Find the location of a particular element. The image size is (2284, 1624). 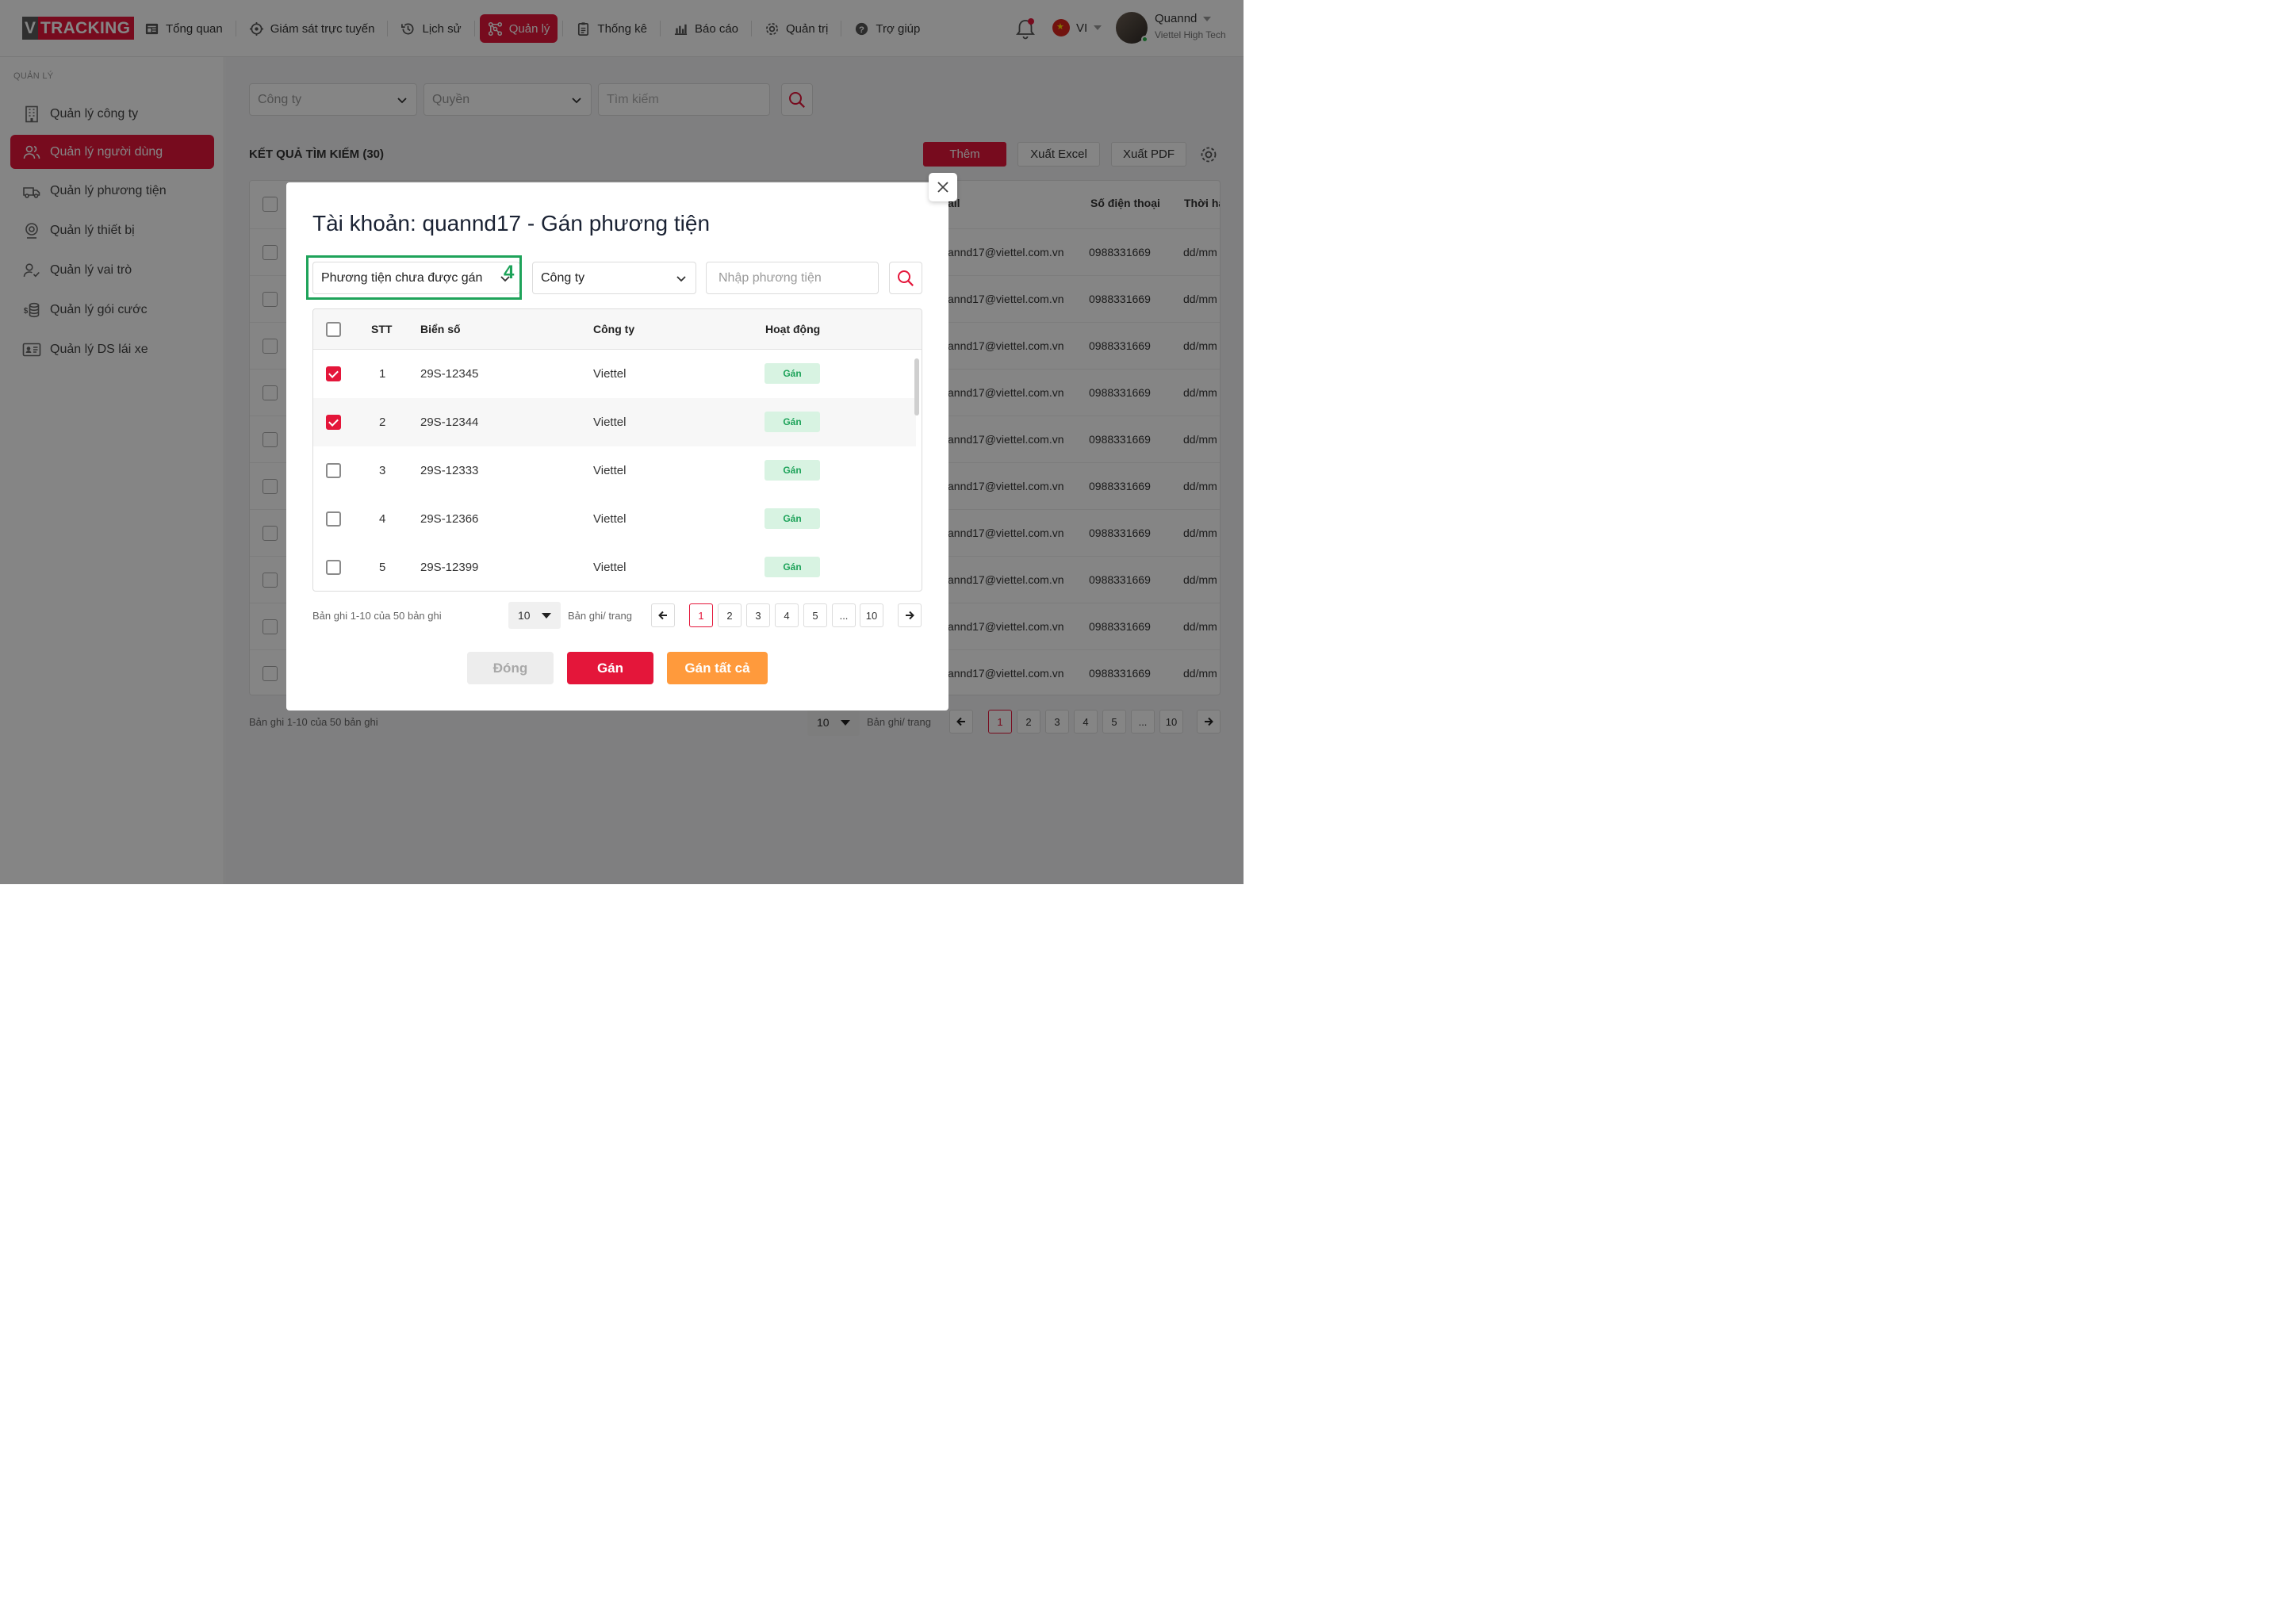

row-plate: 29S-12344 is located at coordinates (449, 422).